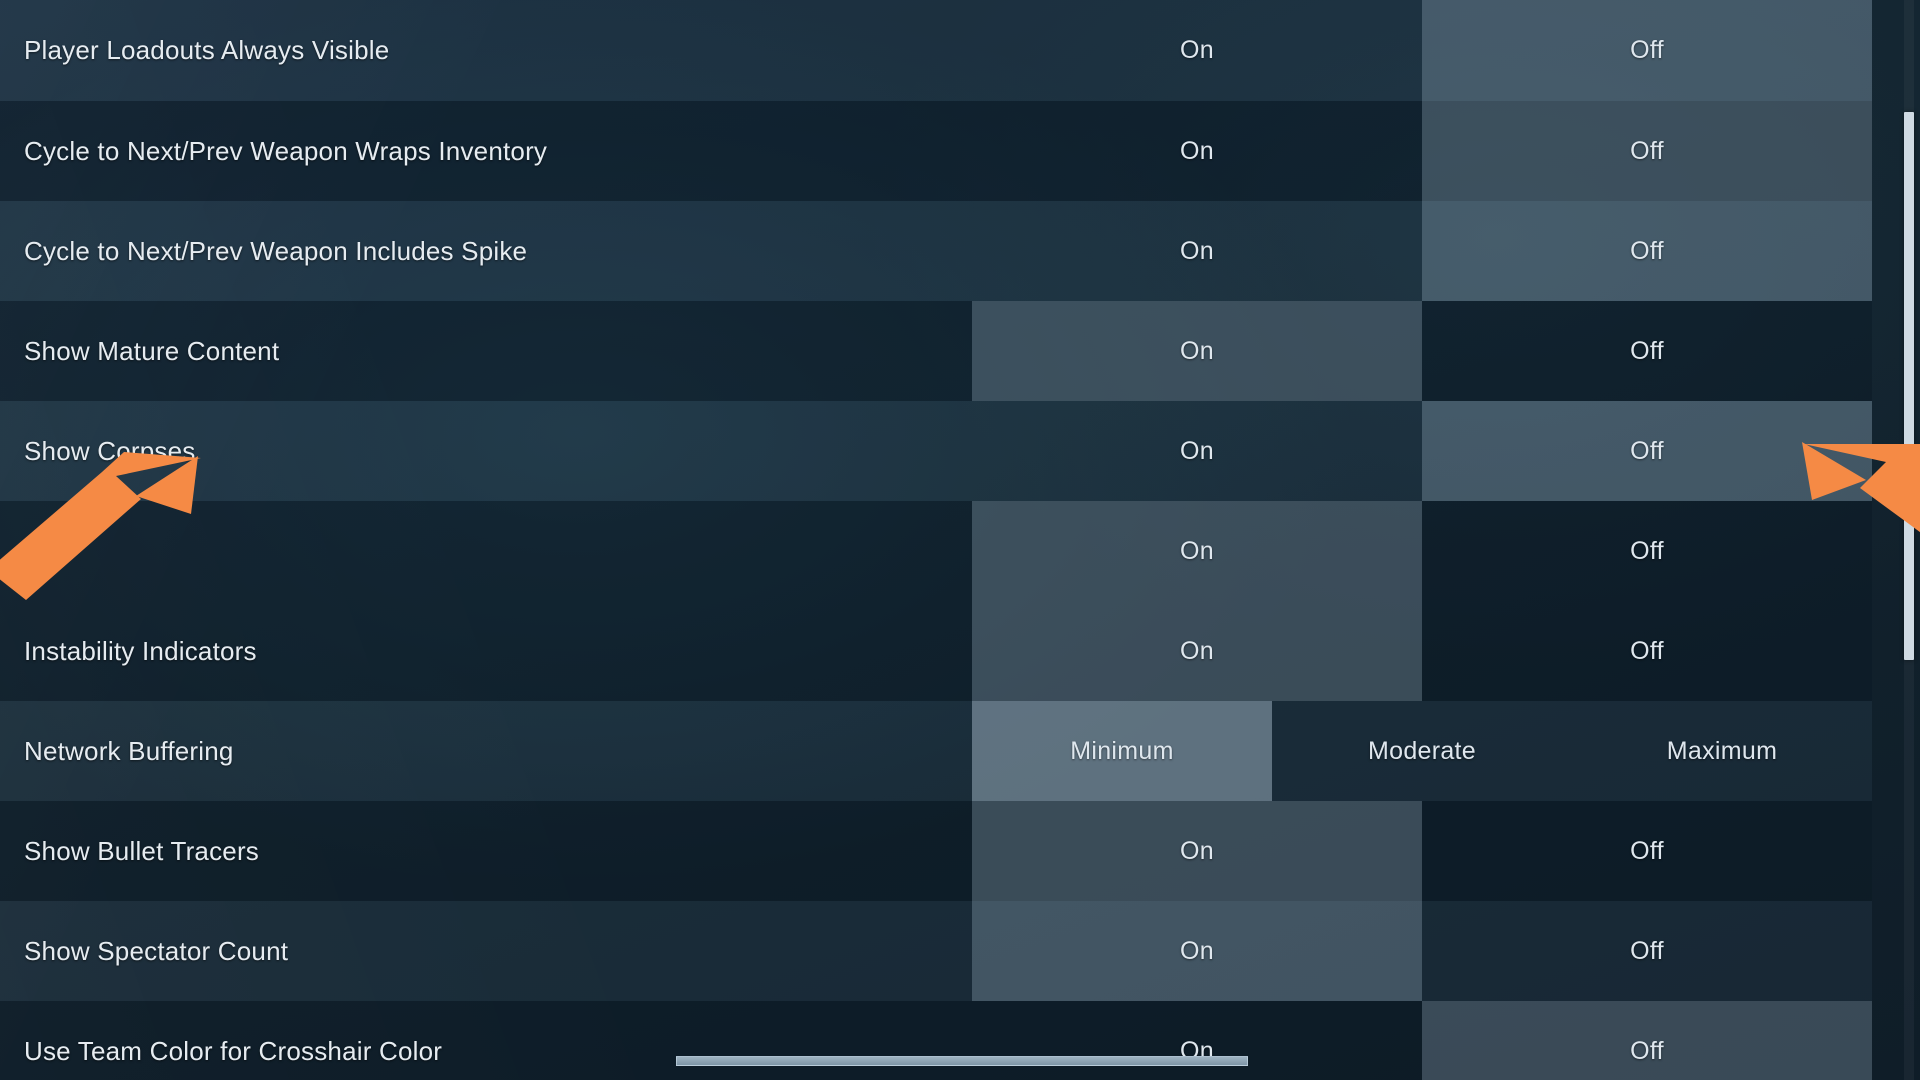 This screenshot has width=1920, height=1080. What do you see at coordinates (936, 50) in the screenshot?
I see `table-row: Player Loadouts Always Visible On Off` at bounding box center [936, 50].